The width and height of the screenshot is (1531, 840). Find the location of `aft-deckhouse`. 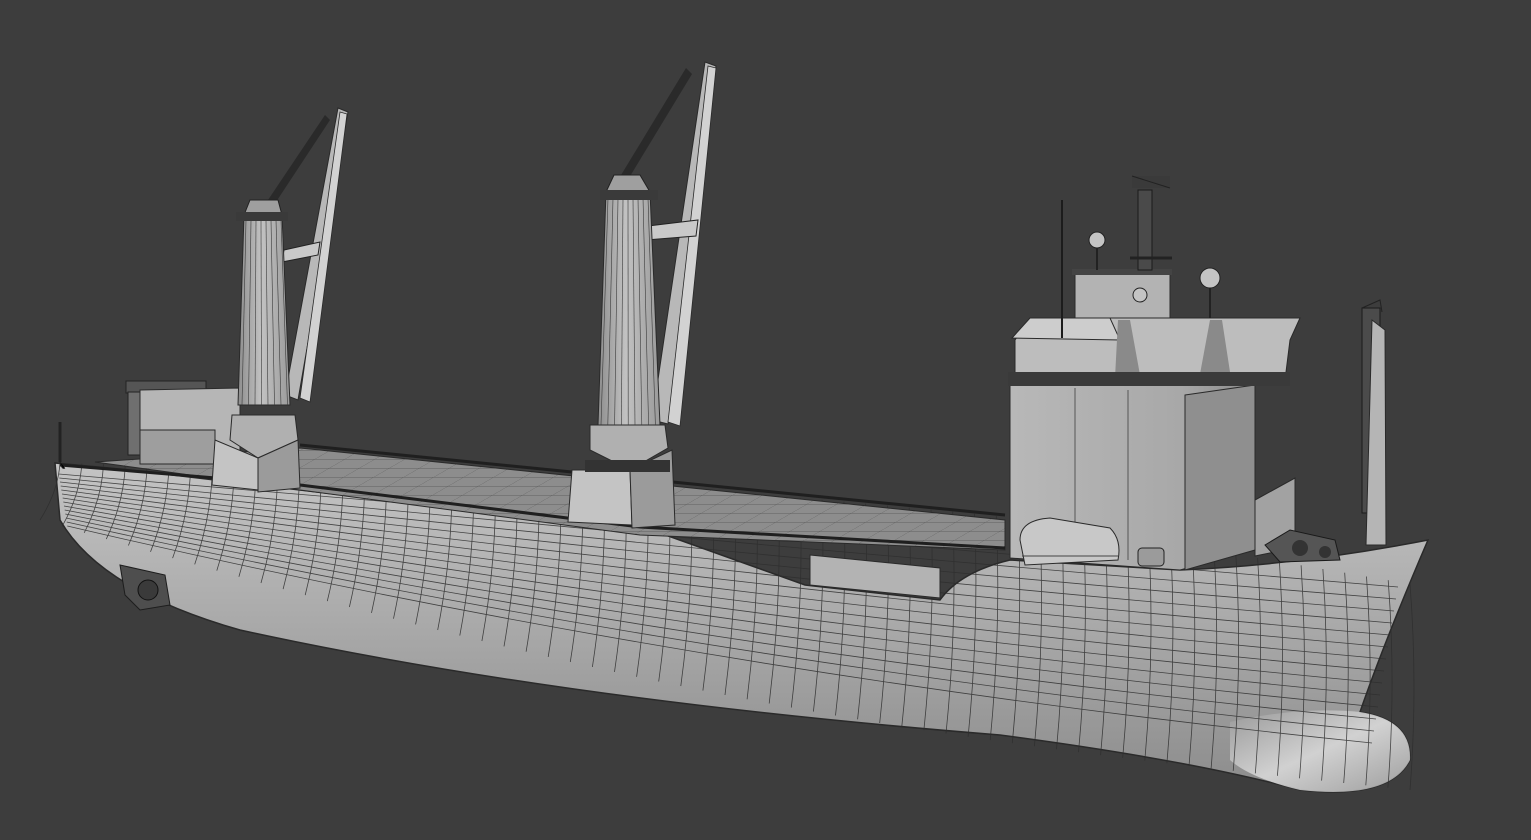

aft-deckhouse is located at coordinates (149, 422).